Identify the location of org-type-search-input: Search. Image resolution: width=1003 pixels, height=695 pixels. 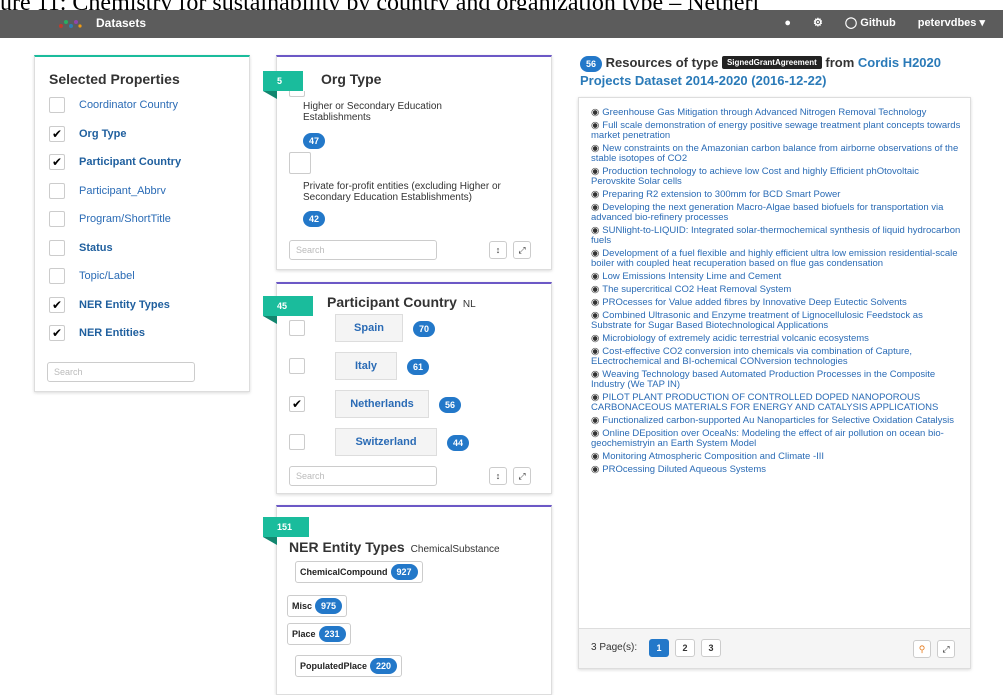
(363, 250).